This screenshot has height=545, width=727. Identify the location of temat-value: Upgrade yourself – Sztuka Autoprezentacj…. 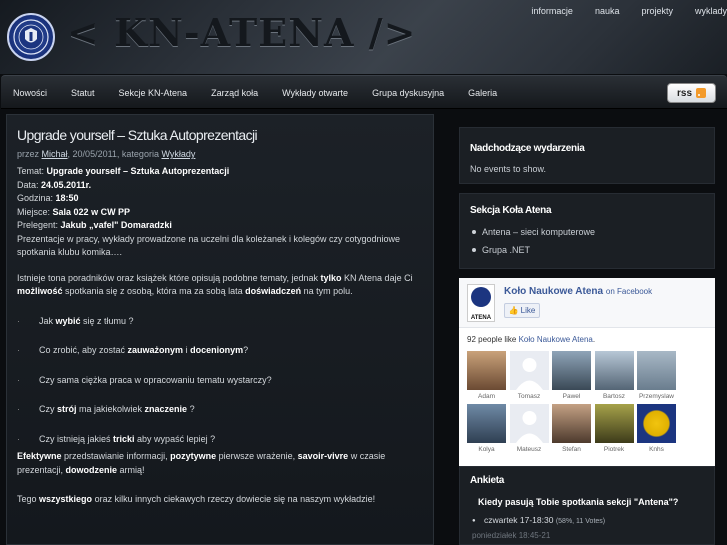
(138, 171).